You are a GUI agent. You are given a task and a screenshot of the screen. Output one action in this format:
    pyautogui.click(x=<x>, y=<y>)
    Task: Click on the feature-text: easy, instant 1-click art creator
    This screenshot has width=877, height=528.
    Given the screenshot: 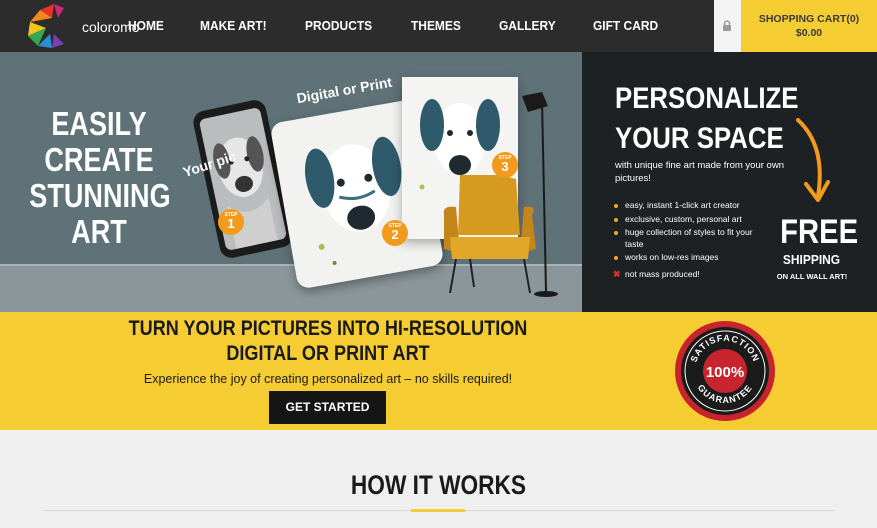 What is the action you would take?
    pyautogui.click(x=682, y=205)
    